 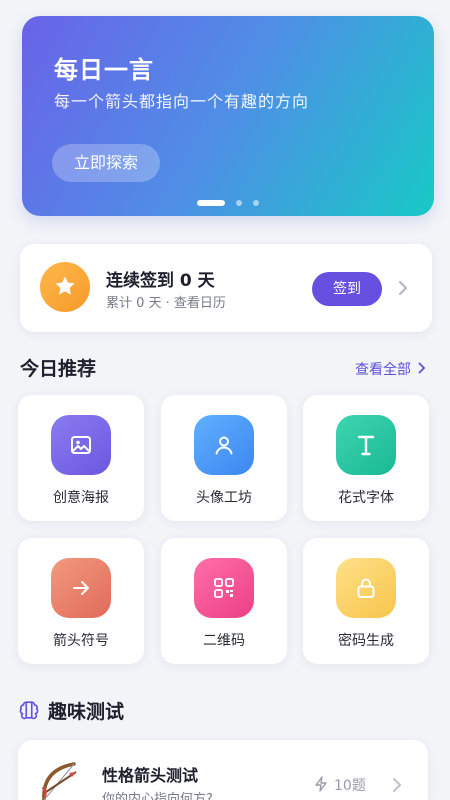 I want to click on tile-avatar-workshop: 头像工坊, so click(x=224, y=458).